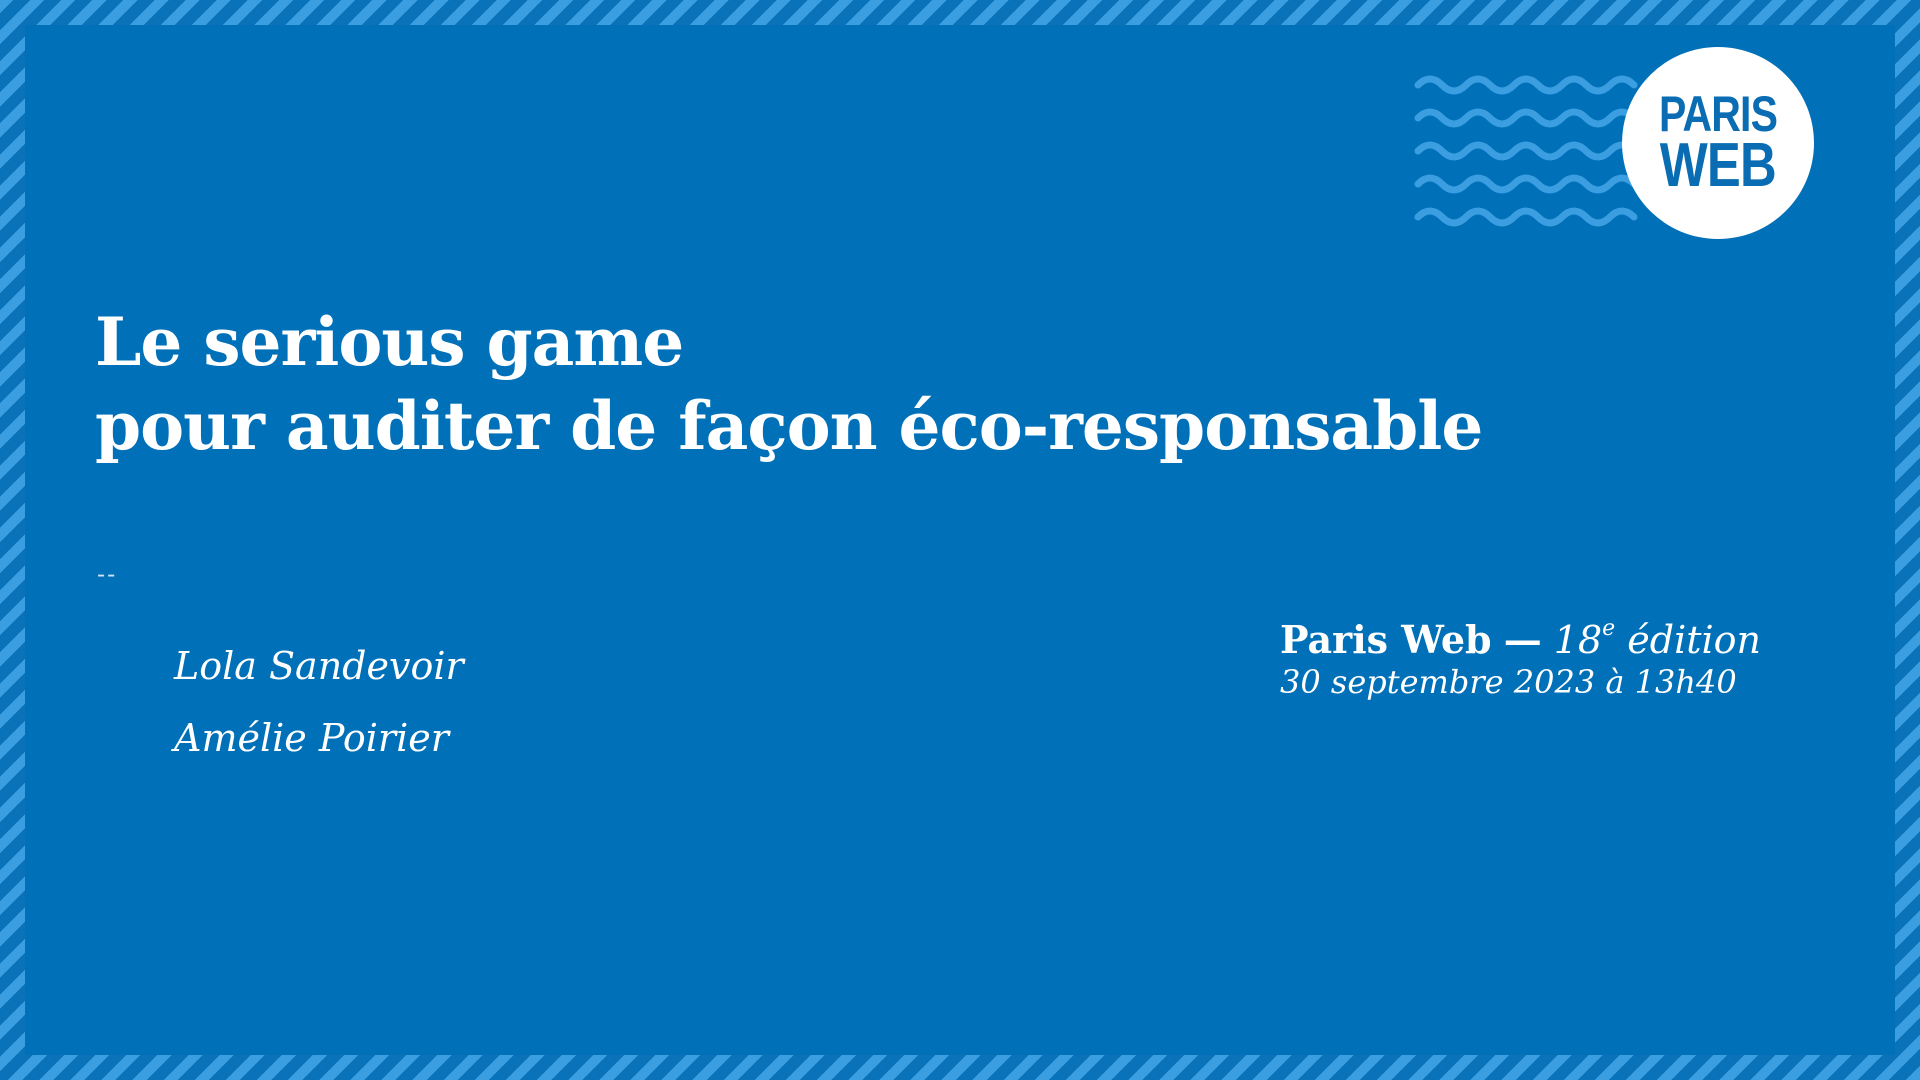 This screenshot has width=1920, height=1080. Describe the element at coordinates (389, 342) in the screenshot. I see `talk-title-line-1: Le serious game` at that location.